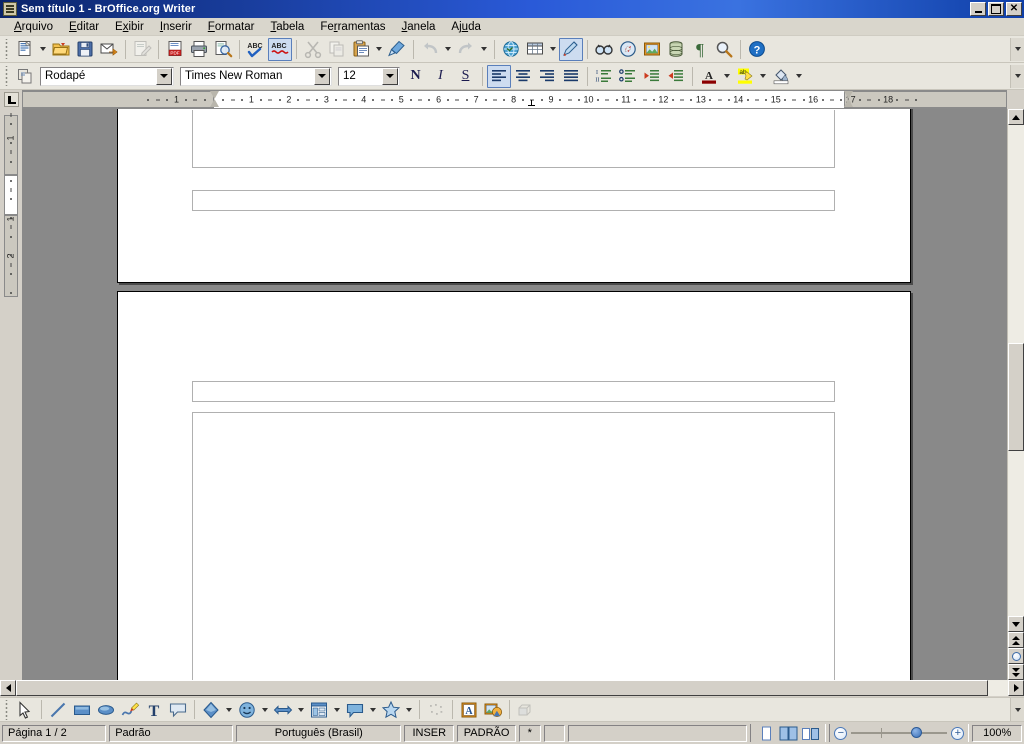  I want to click on help-icon: ?, so click(757, 49).